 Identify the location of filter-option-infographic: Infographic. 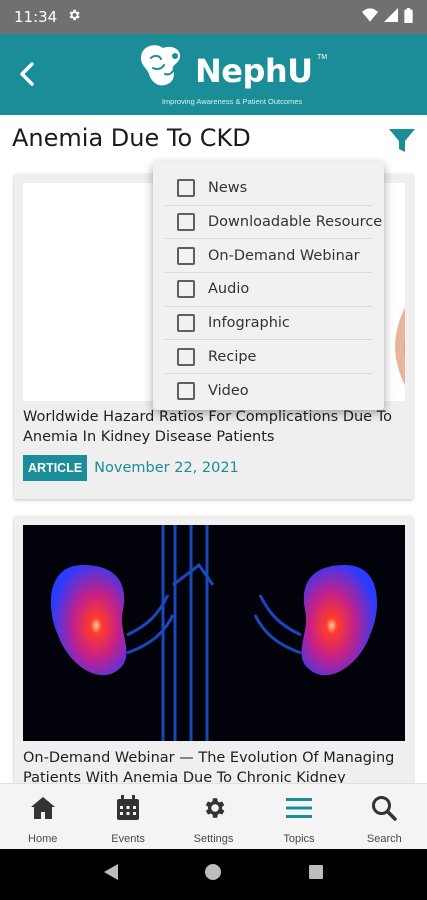
(268, 324).